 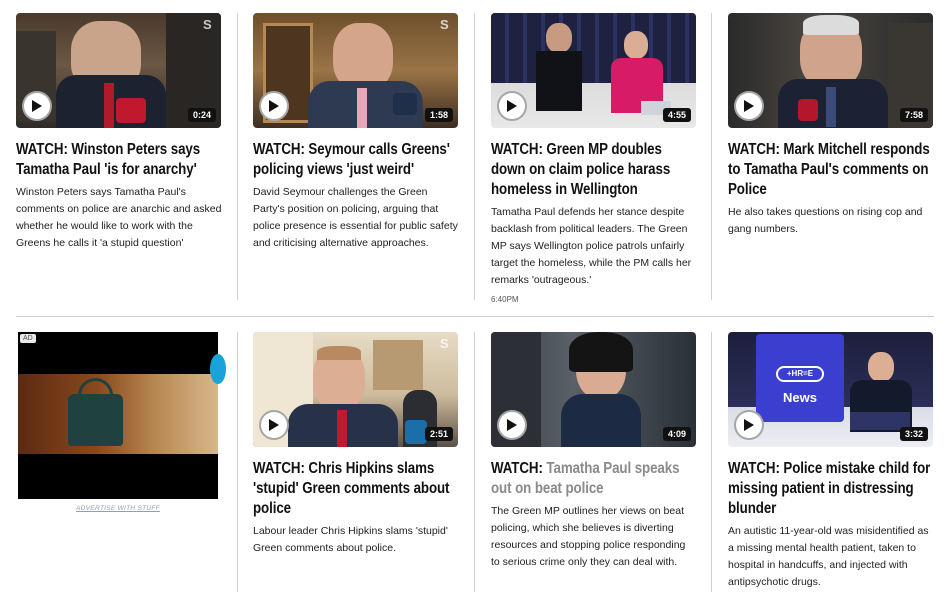 I want to click on row-divider, so click(x=475, y=316).